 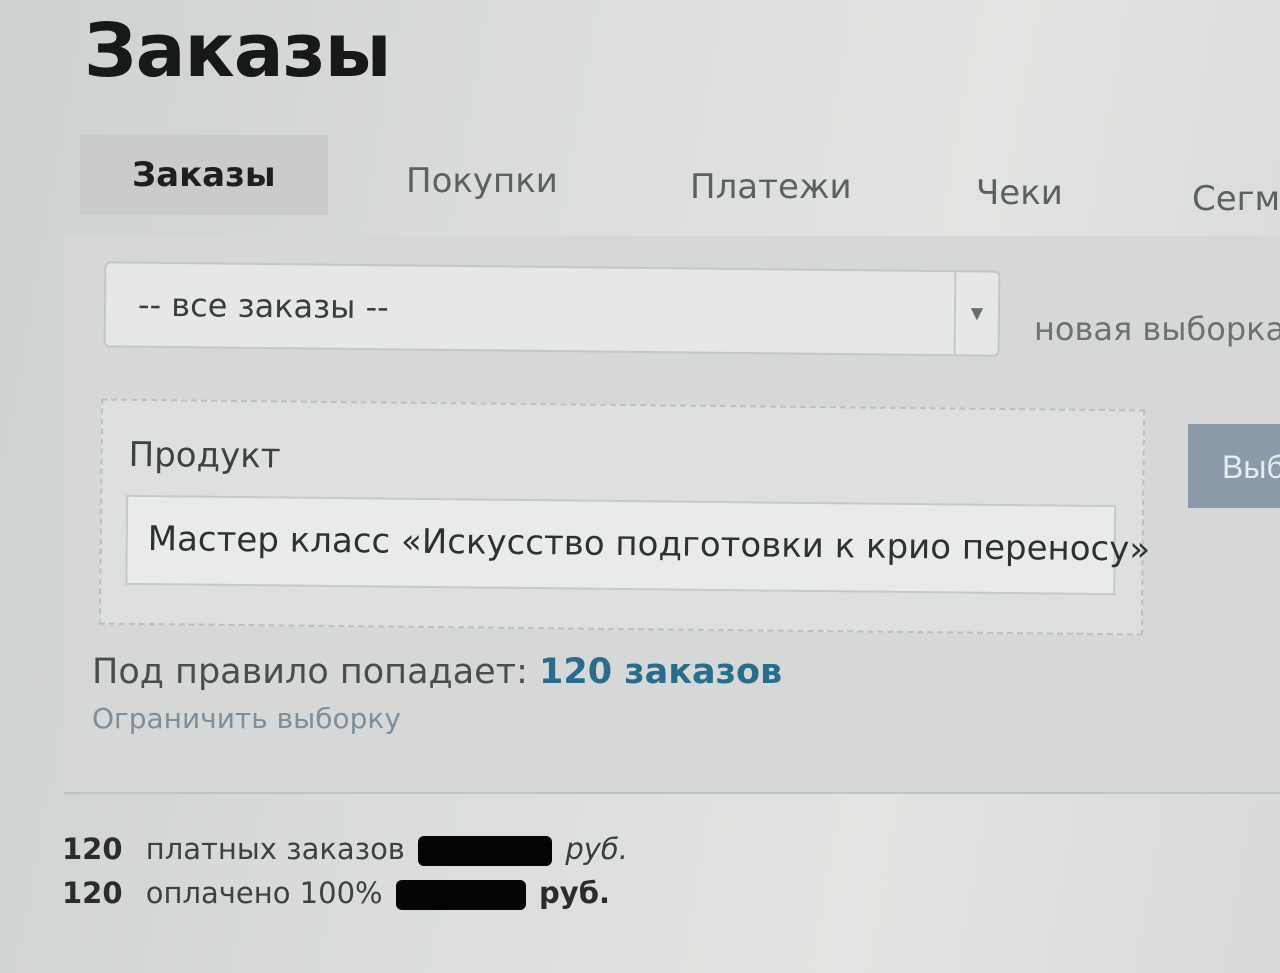 I want to click on tab-segments: Сегм, so click(x=1236, y=199).